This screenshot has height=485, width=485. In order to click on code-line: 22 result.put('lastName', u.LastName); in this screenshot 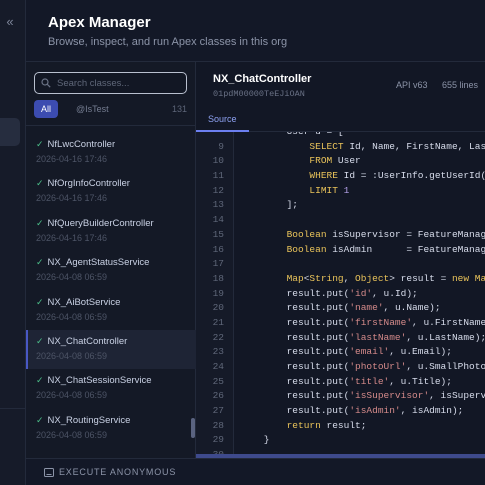, I will do `click(340, 338)`.